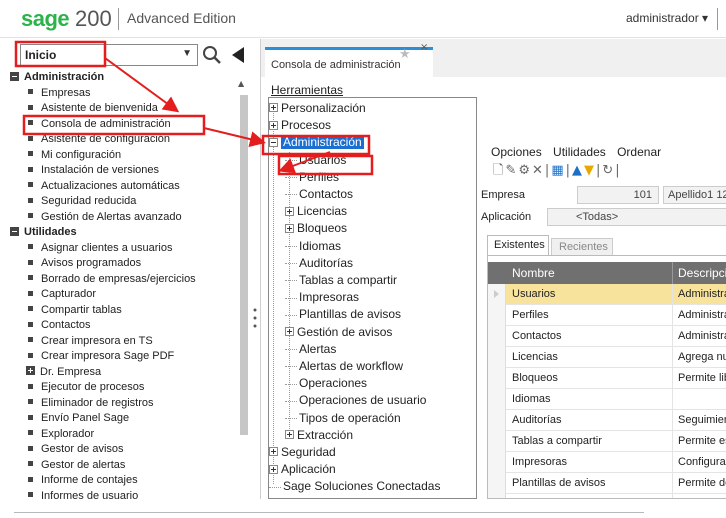 Image resolution: width=726 pixels, height=518 pixels. What do you see at coordinates (317, 108) in the screenshot?
I see `admin-tree-node: Personalización` at bounding box center [317, 108].